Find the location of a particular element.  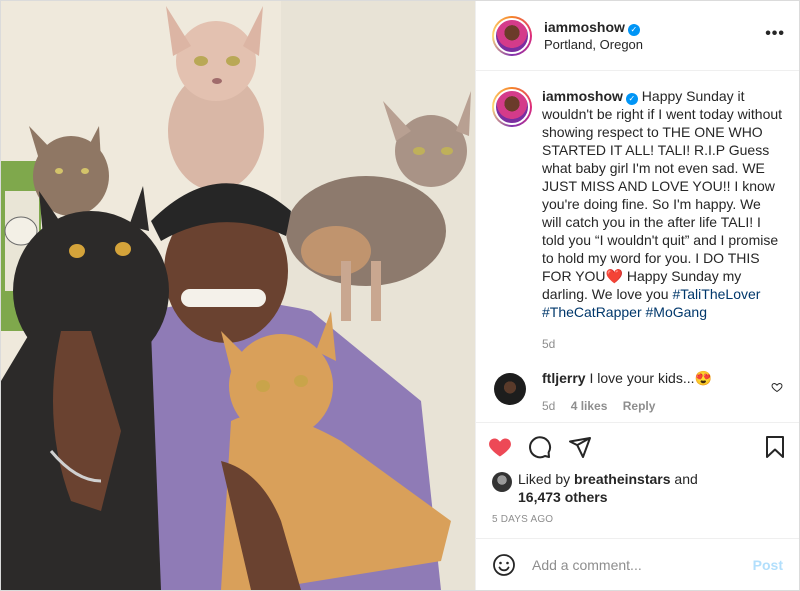

likes-count: 16,473 others is located at coordinates (563, 497).